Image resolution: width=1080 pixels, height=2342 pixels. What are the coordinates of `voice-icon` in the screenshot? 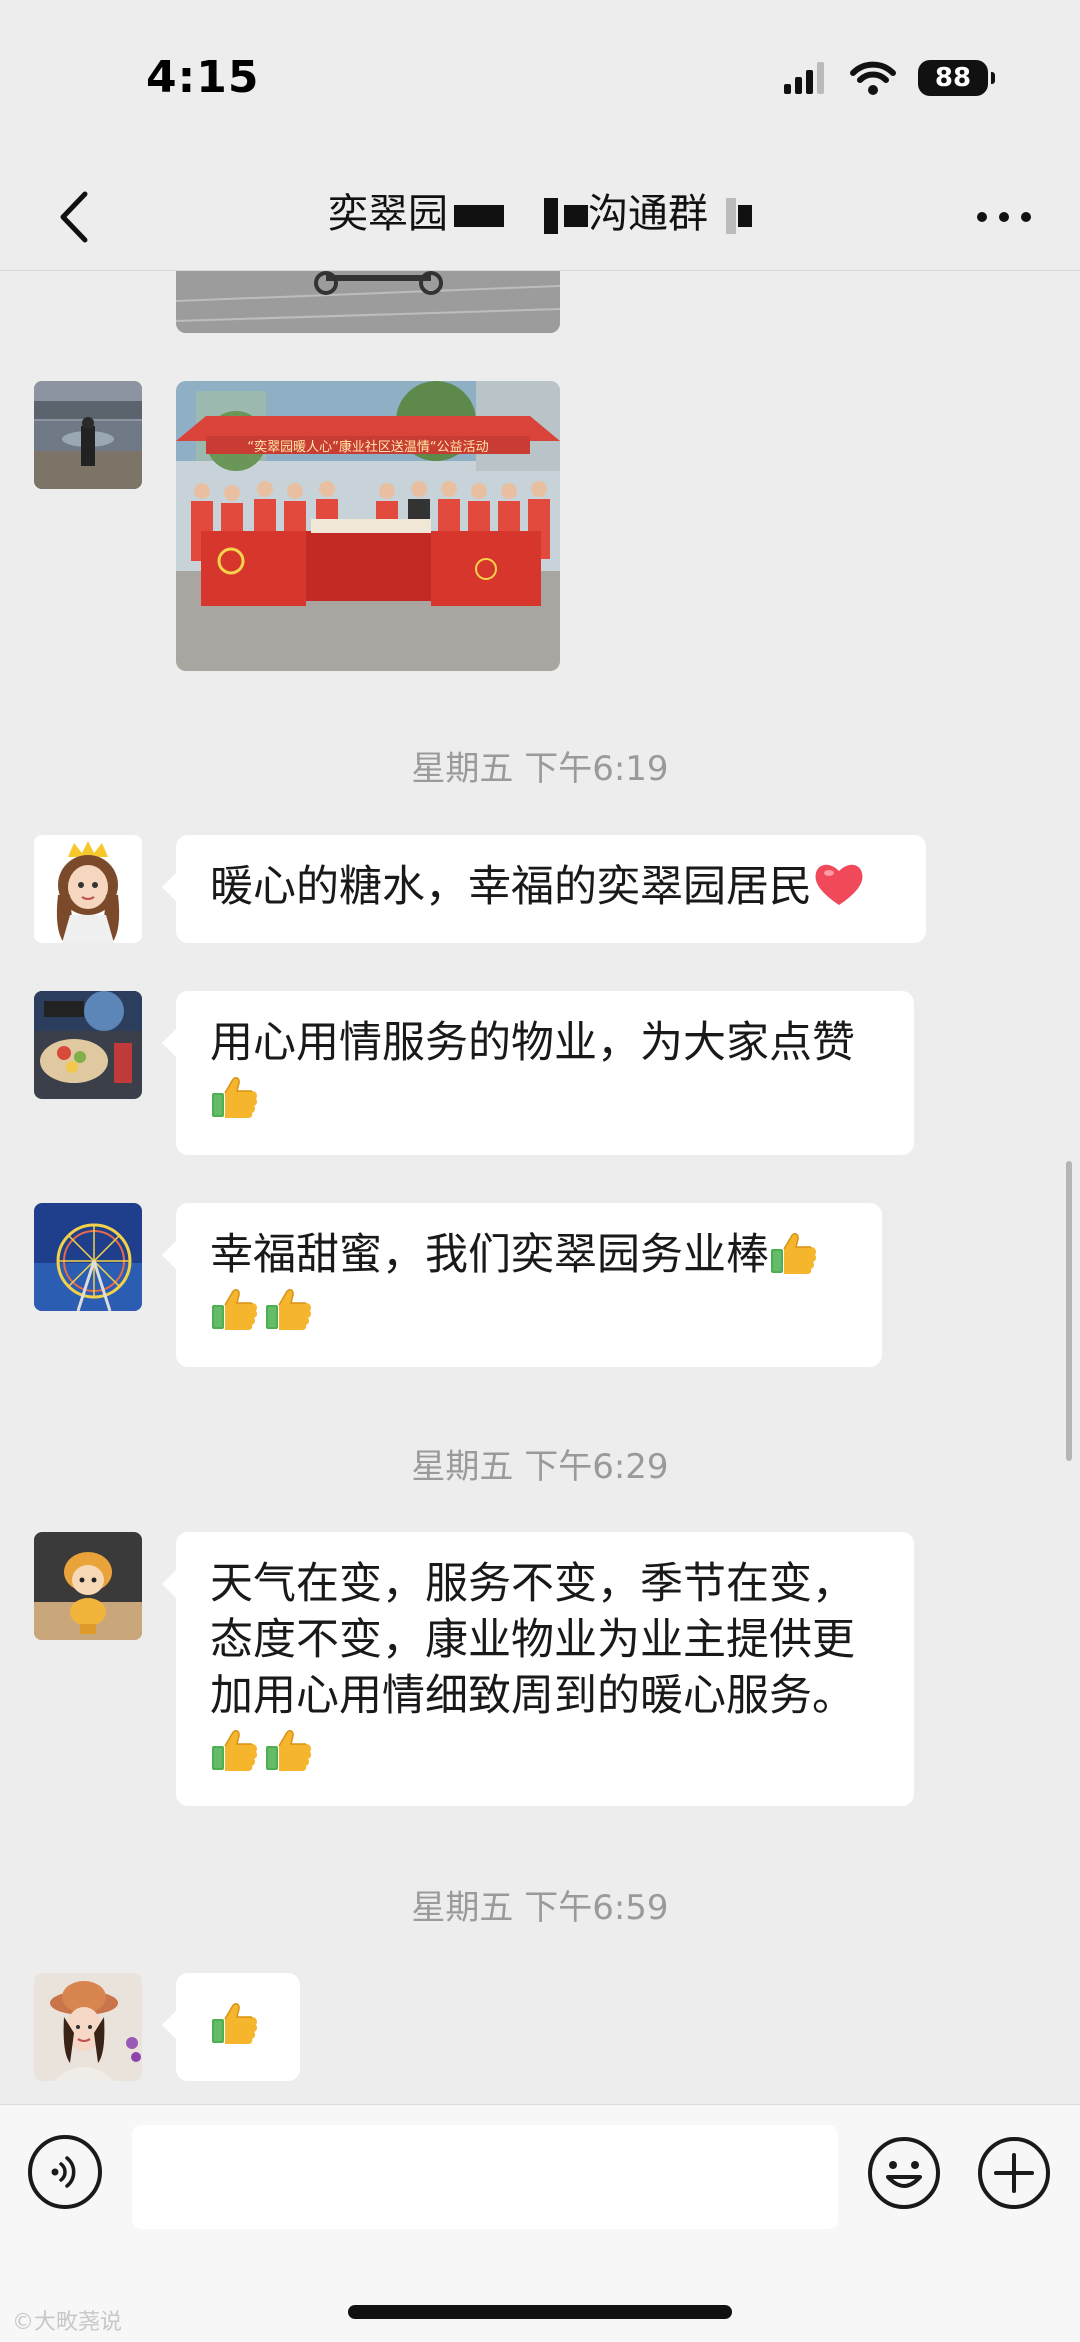 It's located at (63, 2172).